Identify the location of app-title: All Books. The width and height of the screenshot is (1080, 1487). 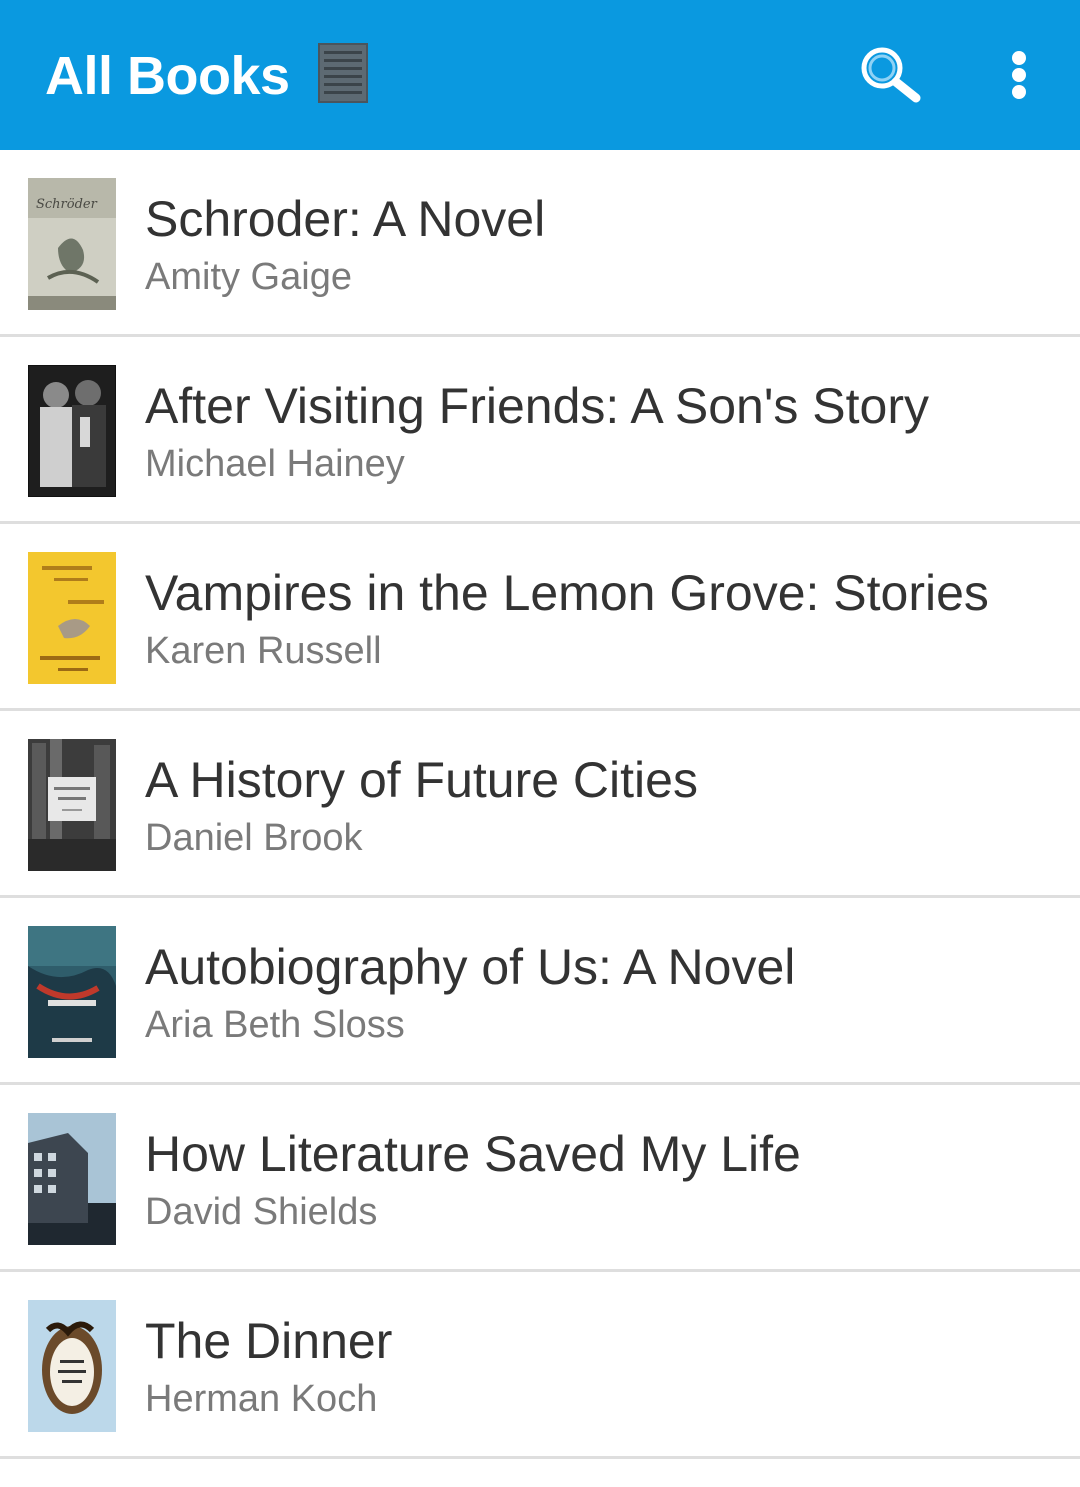
(167, 76).